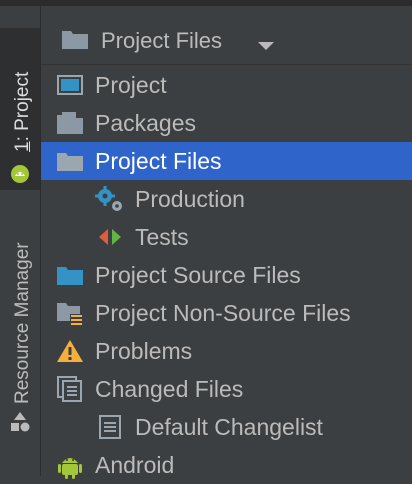 The image size is (412, 484). I want to click on view-selector-dropdown: Project Files, so click(161, 41).